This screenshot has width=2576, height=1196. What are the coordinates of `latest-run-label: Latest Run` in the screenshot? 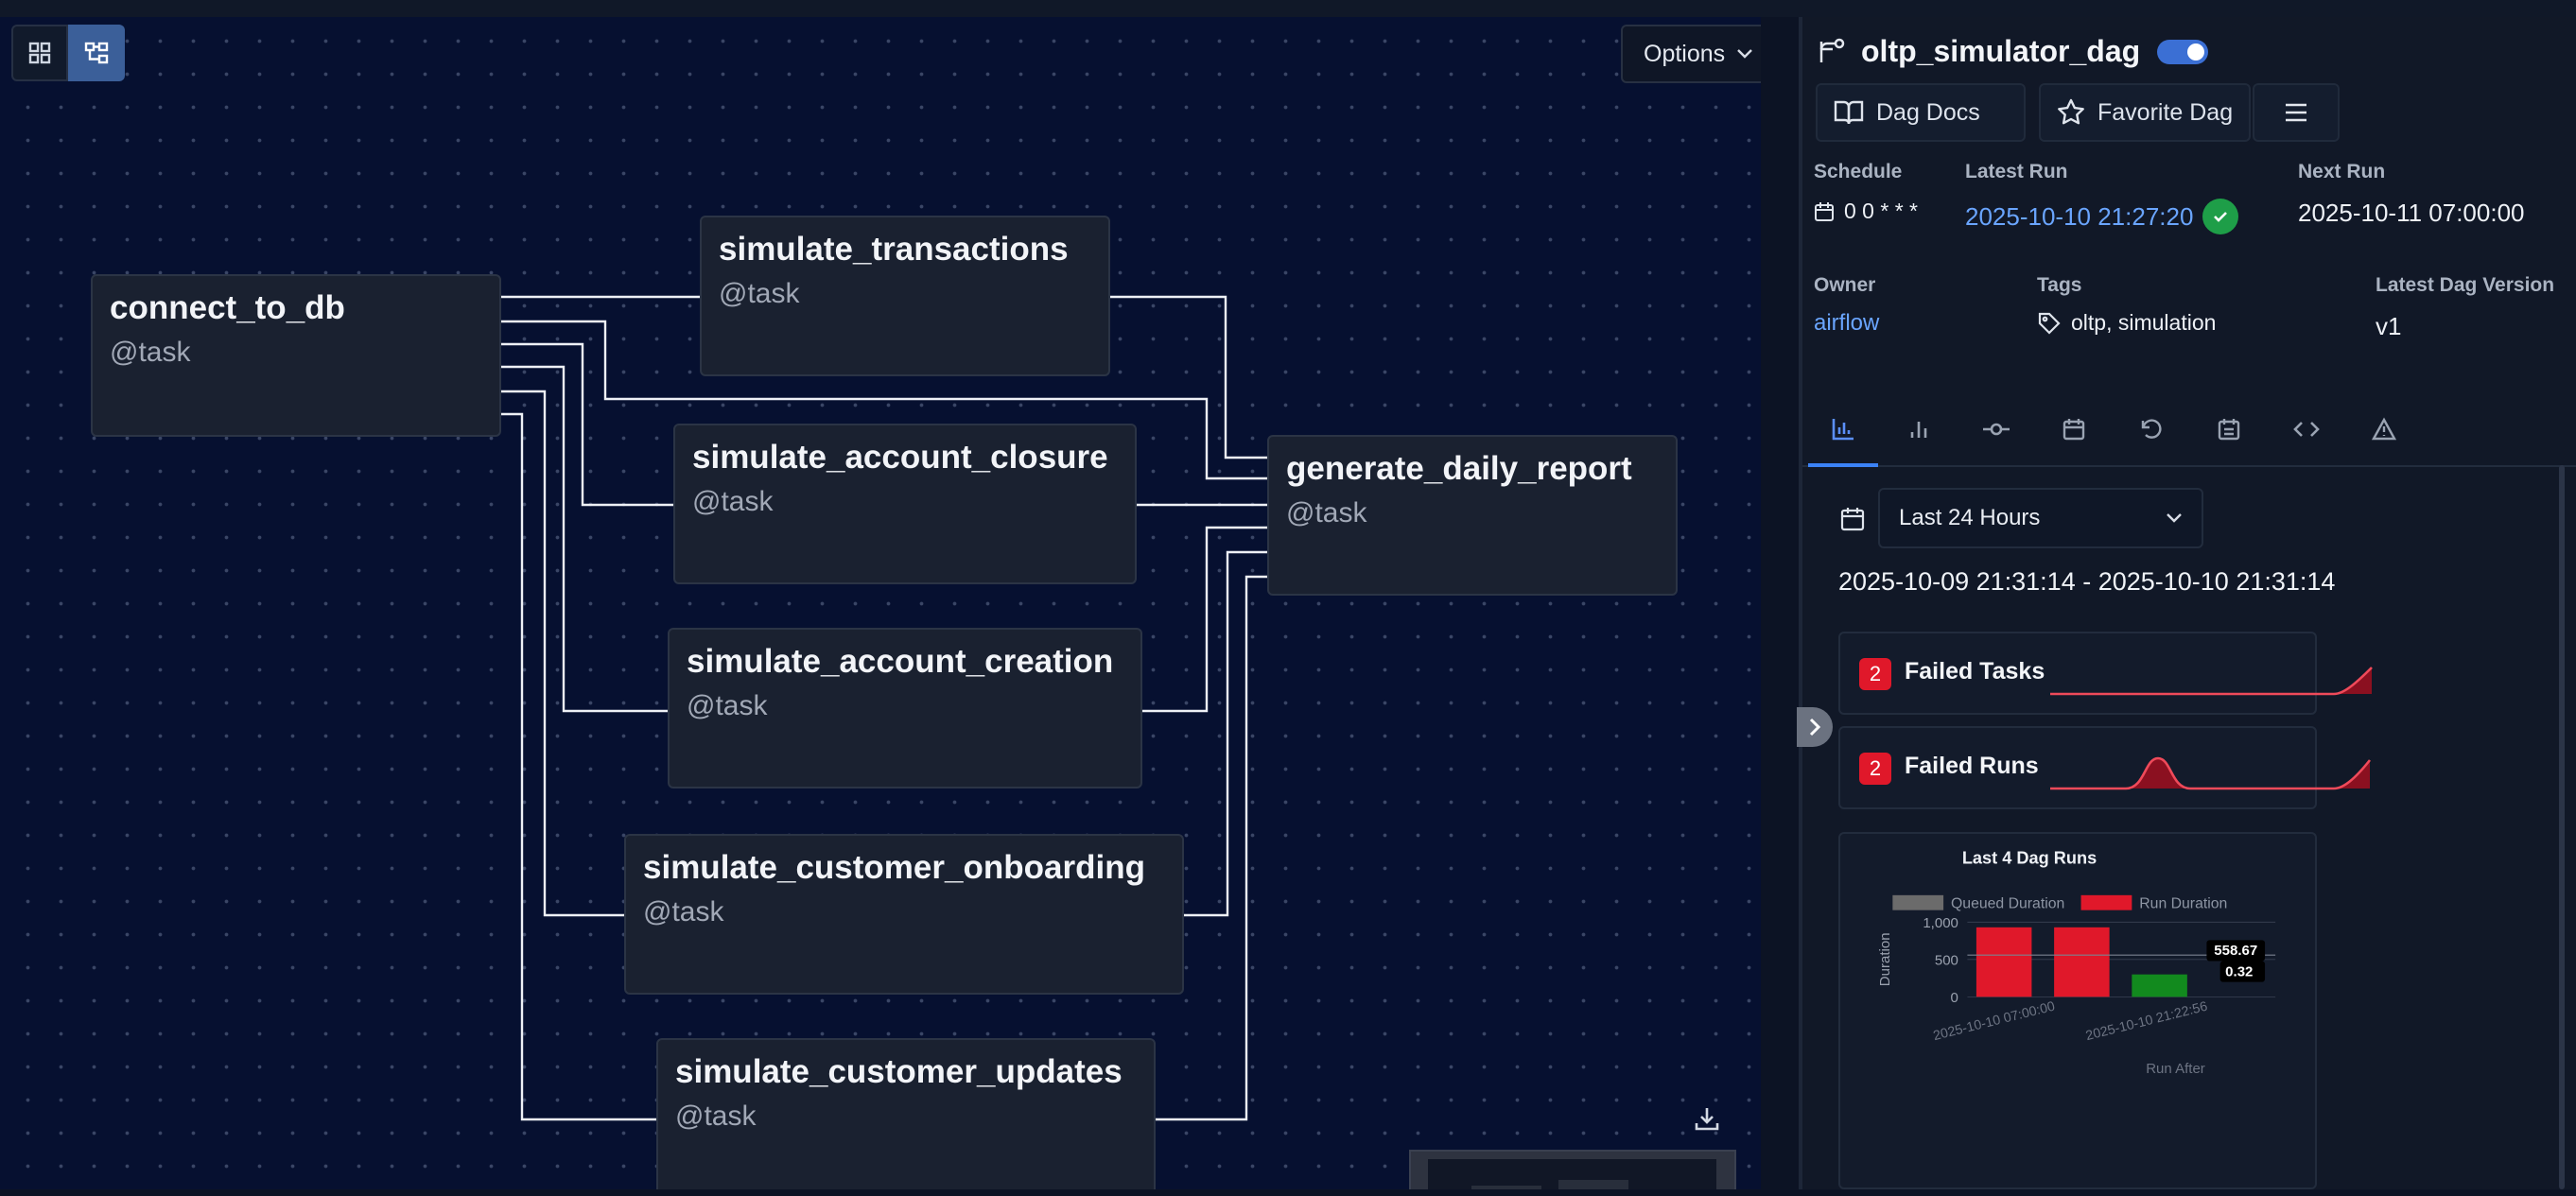 It's located at (2017, 171).